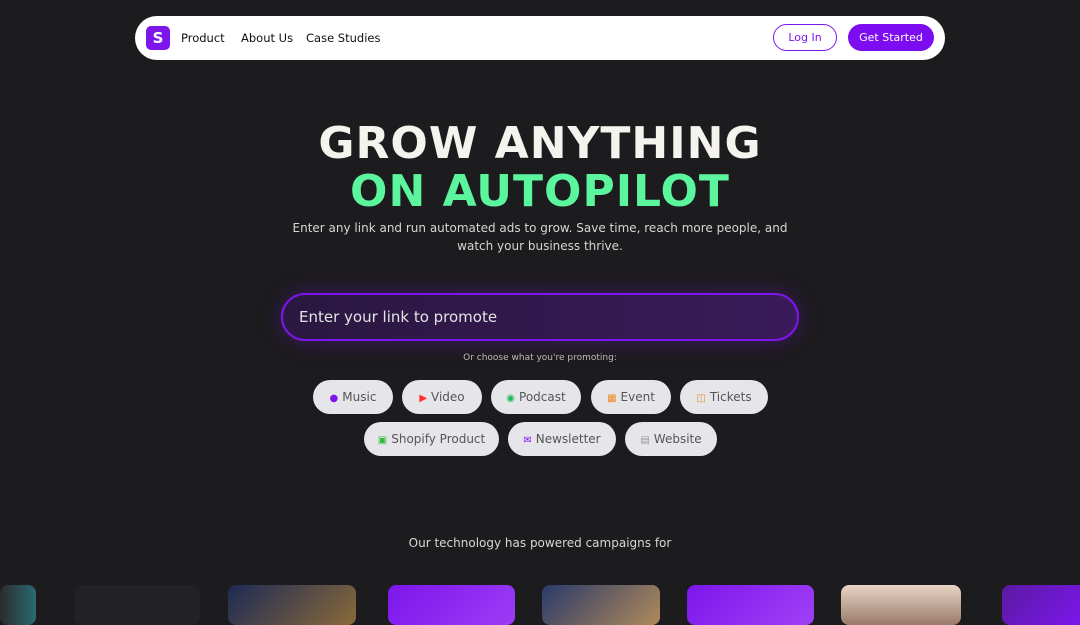 The width and height of the screenshot is (1080, 625). I want to click on chip-label: Music, so click(359, 397).